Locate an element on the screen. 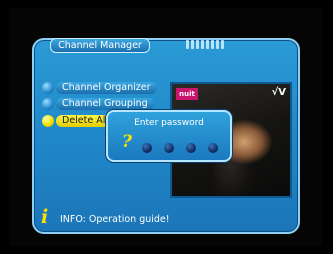 Image resolution: width=333 pixels, height=254 pixels. menu-item-label: Channel Grouping is located at coordinates (105, 104).